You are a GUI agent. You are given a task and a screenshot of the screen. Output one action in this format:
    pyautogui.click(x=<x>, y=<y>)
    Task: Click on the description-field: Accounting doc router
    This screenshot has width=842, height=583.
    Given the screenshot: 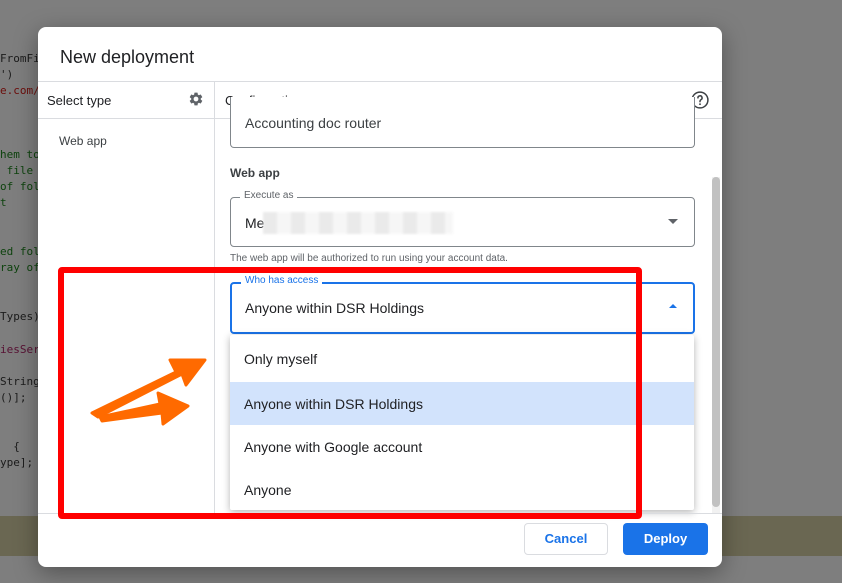 What is the action you would take?
    pyautogui.click(x=462, y=122)
    